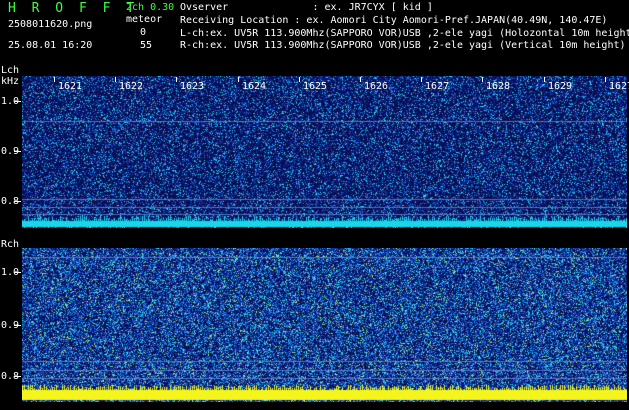  What do you see at coordinates (560, 86) in the screenshot?
I see `time-axis-label: 1629` at bounding box center [560, 86].